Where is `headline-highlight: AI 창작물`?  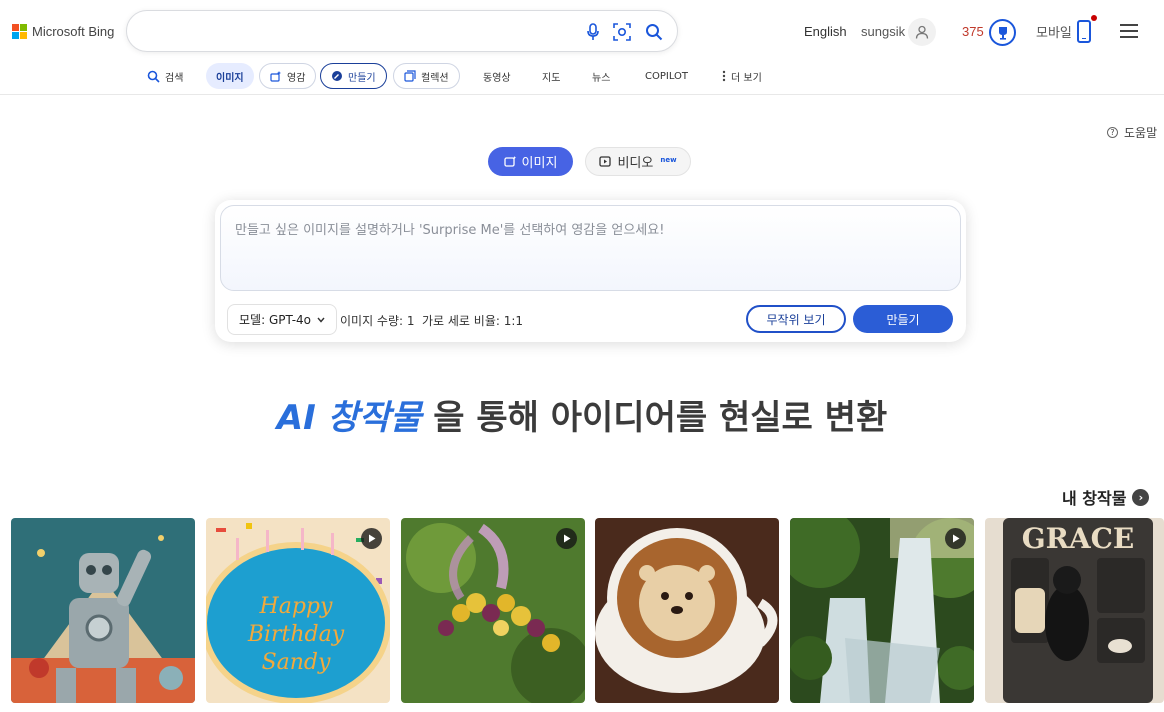 headline-highlight: AI 창작물 is located at coordinates (349, 418).